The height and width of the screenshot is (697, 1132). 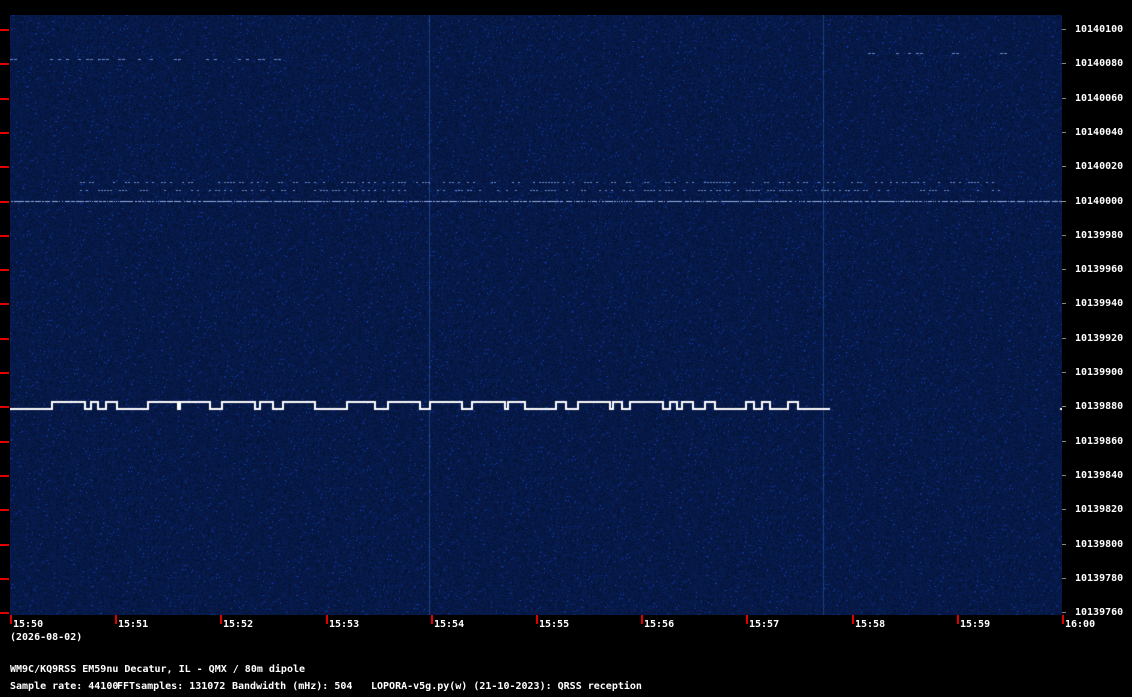 I want to click on y-tick-label: 10139900, so click(x=1099, y=372).